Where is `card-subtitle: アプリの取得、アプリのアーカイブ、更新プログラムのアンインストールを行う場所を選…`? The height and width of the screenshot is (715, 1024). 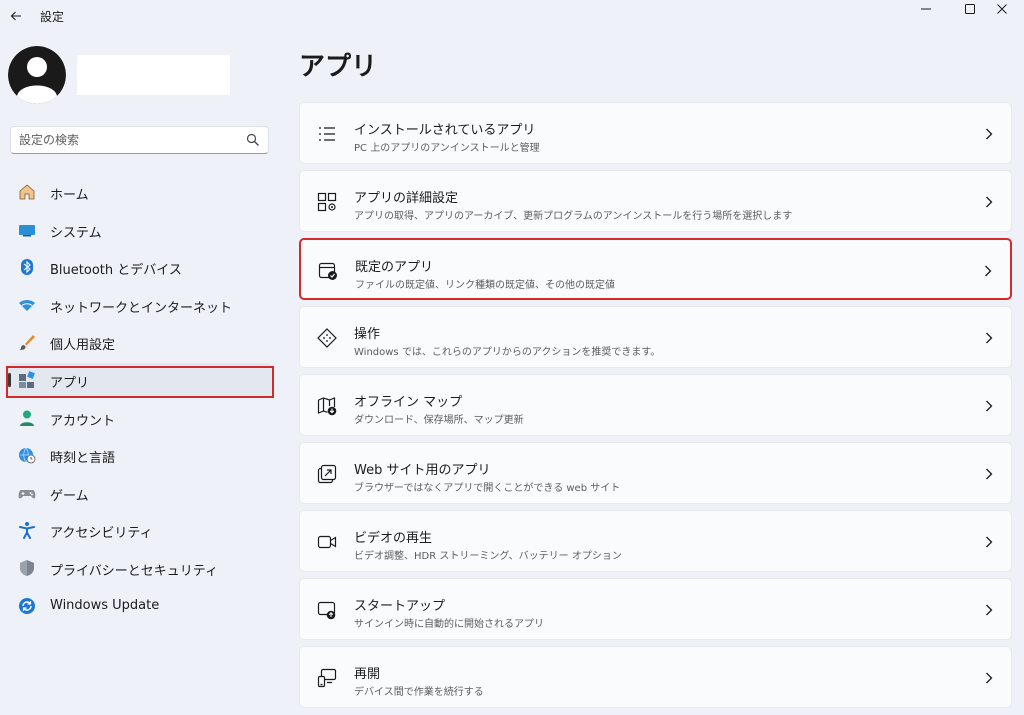 card-subtitle: アプリの取得、アプリのアーカイブ、更新プログラムのアンインストールを行う場所を選… is located at coordinates (573, 216).